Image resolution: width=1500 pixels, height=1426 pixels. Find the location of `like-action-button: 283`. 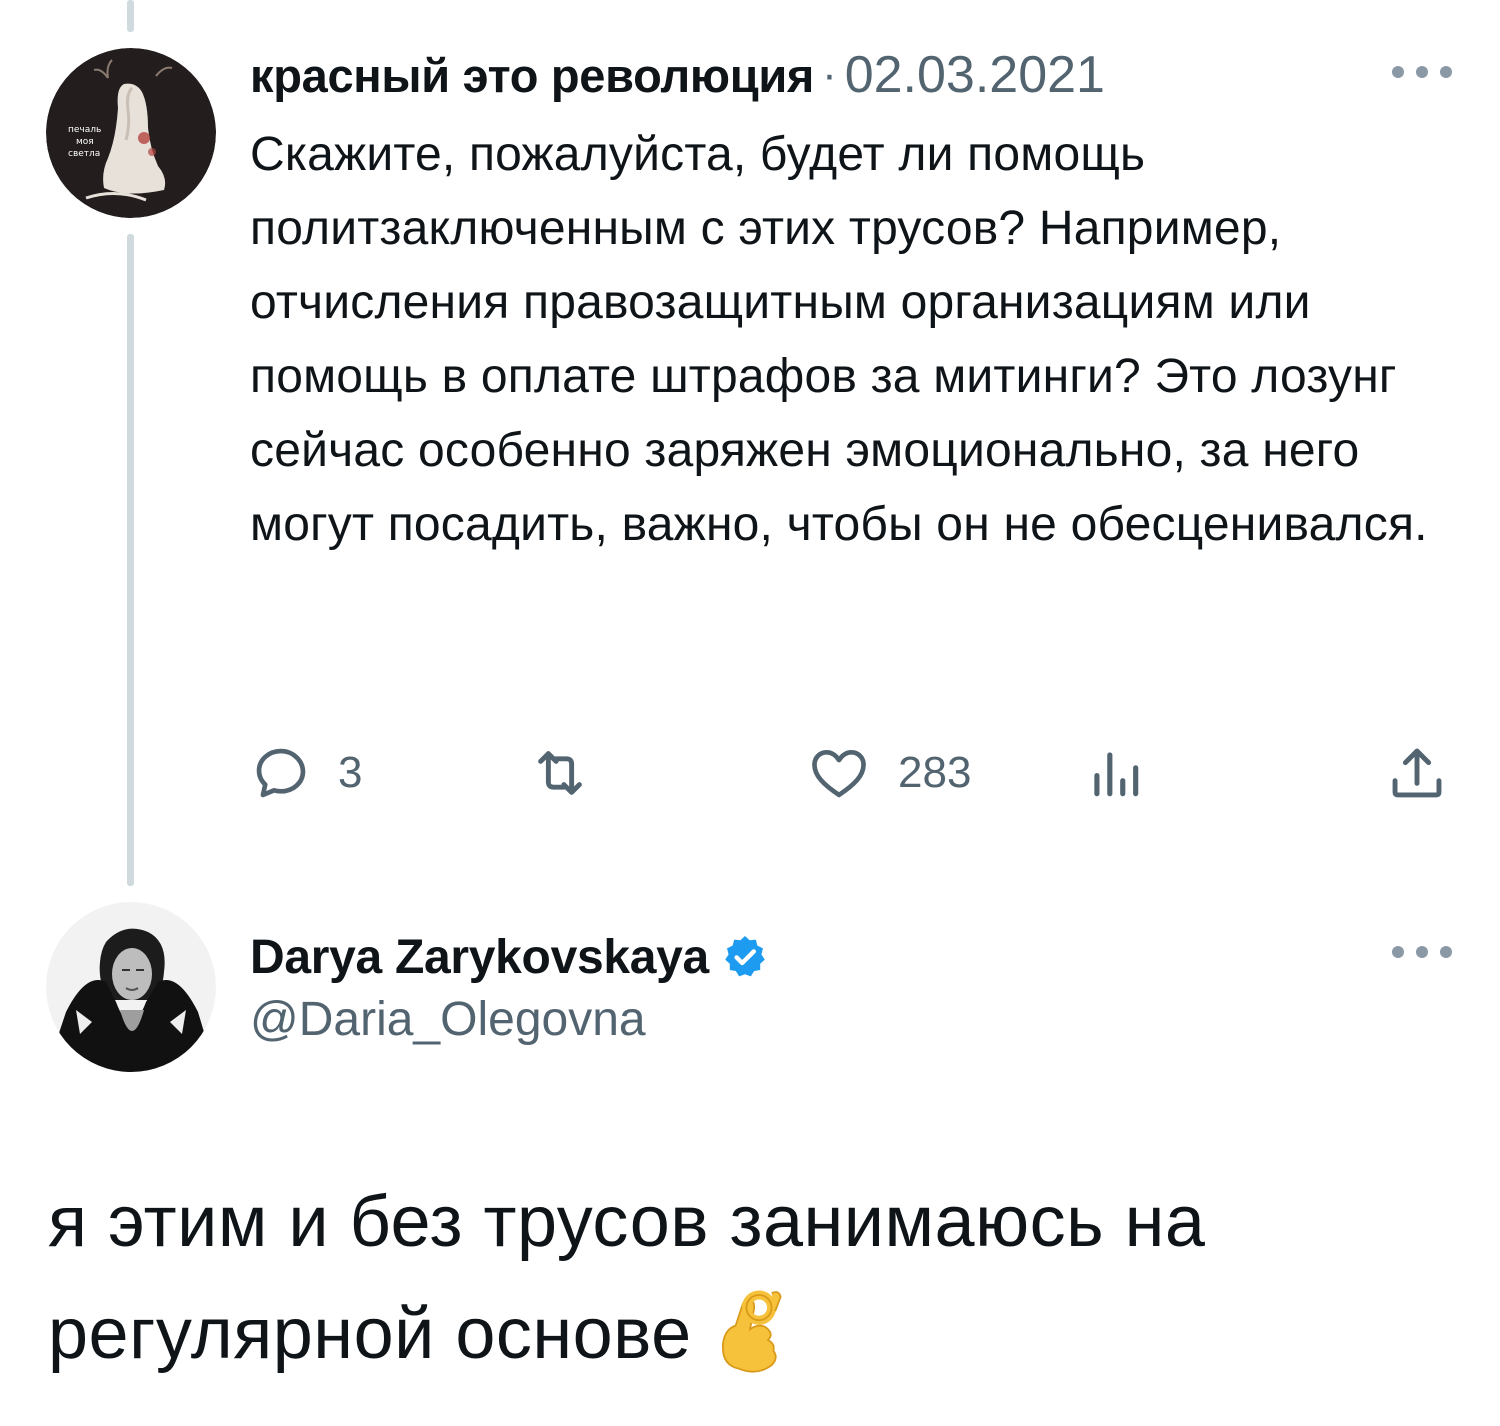

like-action-button: 283 is located at coordinates (888, 773).